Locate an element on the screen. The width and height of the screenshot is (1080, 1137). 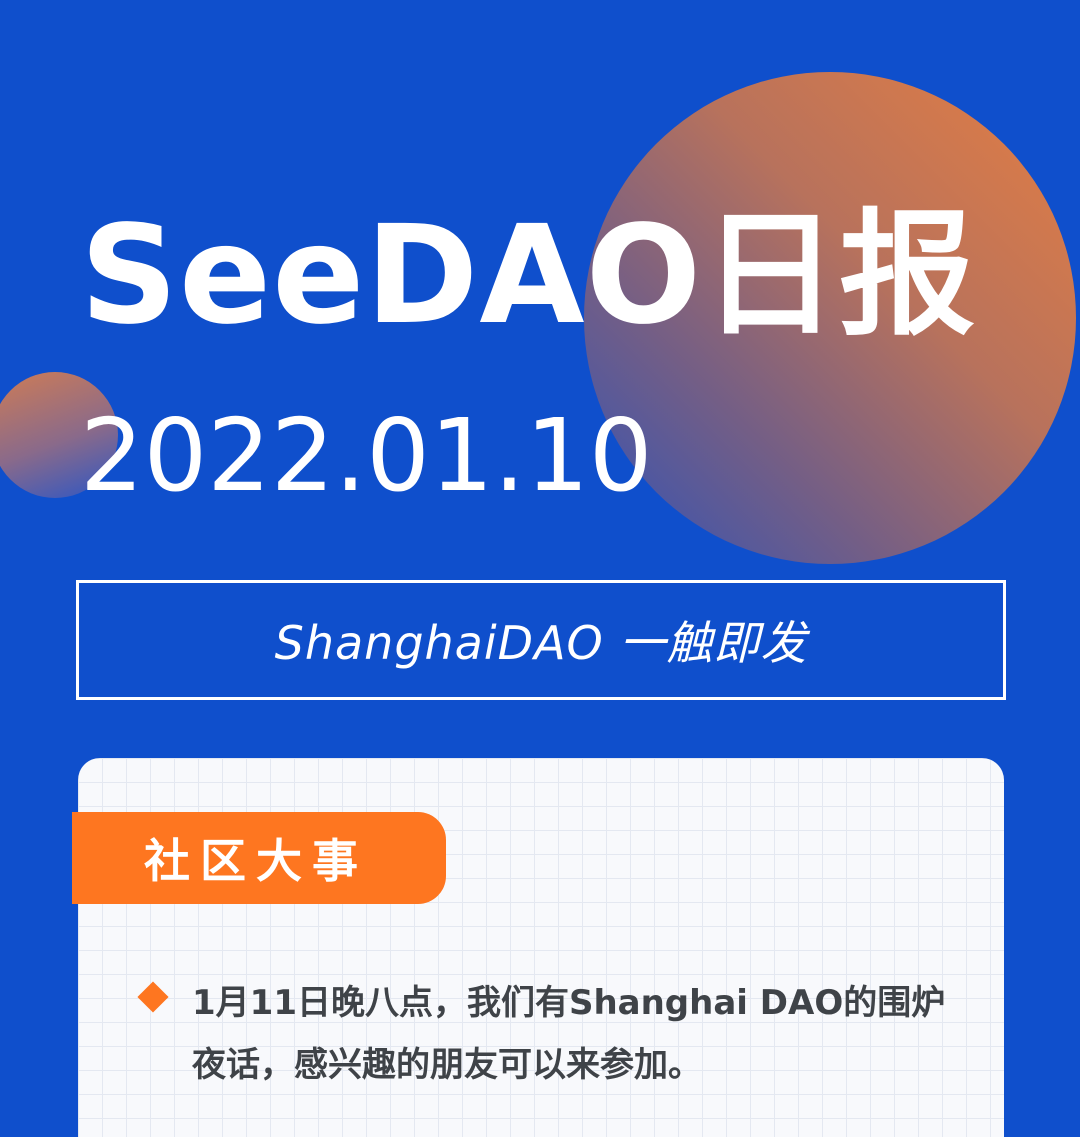
section-label-community-news: 社区大事 is located at coordinates (259, 858).